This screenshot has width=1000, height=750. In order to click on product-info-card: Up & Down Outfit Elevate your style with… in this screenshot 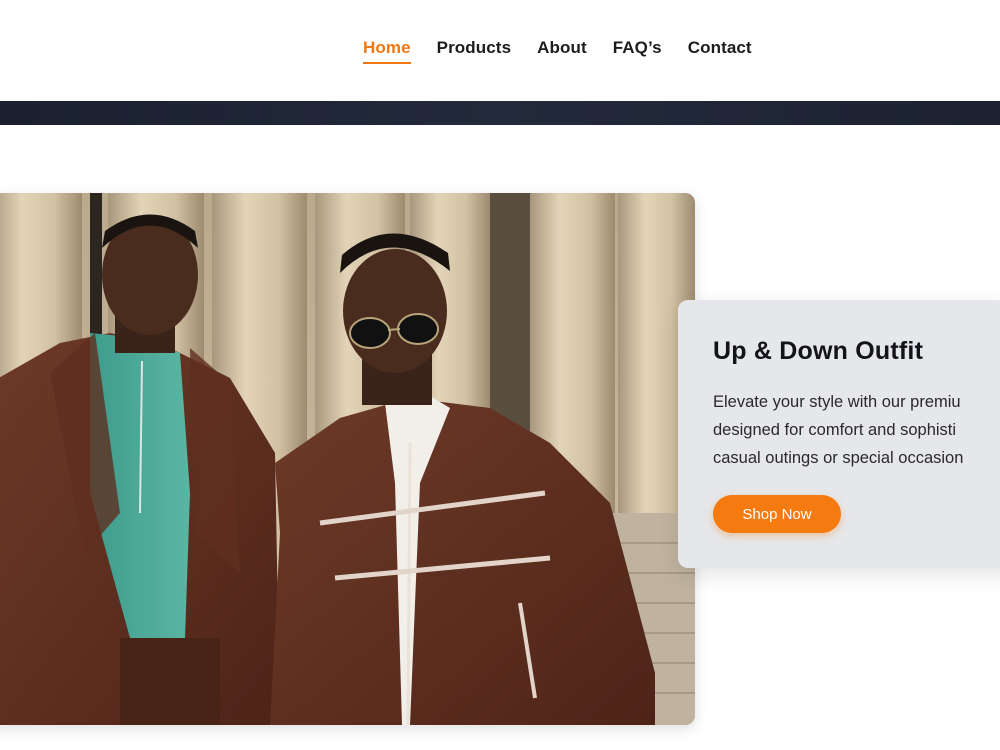, I will do `click(839, 434)`.